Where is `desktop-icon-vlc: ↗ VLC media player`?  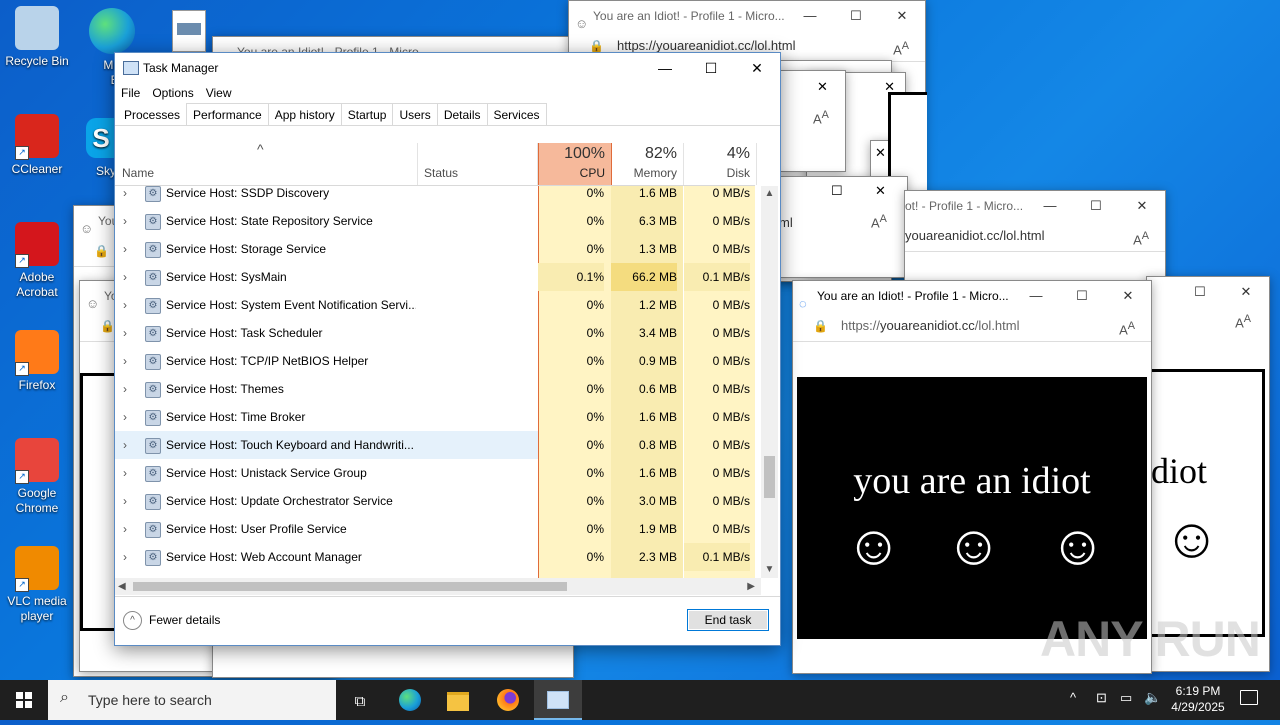
desktop-icon-vlc: ↗ VLC media player is located at coordinates (37, 585).